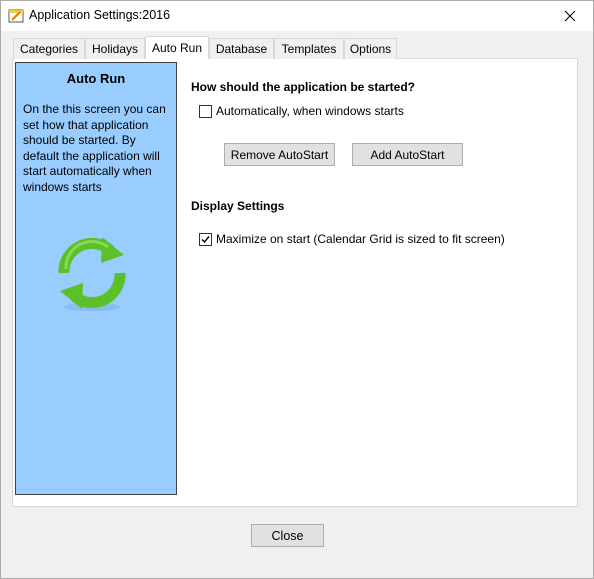 This screenshot has width=594, height=579. I want to click on tab-database: Database, so click(241, 48).